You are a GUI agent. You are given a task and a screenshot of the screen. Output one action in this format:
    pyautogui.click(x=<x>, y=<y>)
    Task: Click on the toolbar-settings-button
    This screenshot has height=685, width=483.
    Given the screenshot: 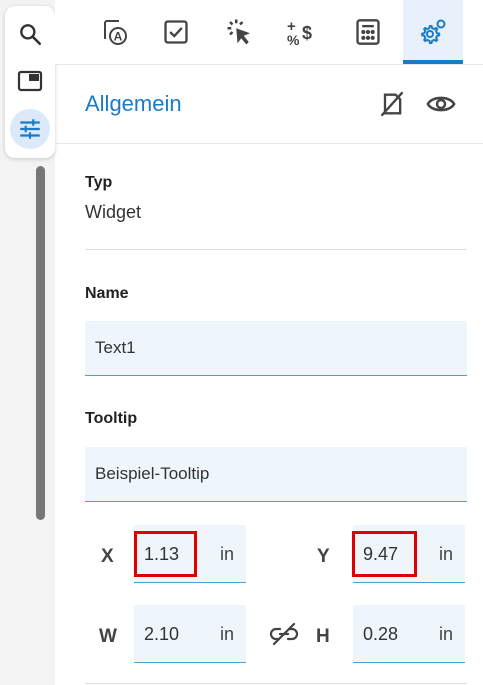 What is the action you would take?
    pyautogui.click(x=433, y=32)
    